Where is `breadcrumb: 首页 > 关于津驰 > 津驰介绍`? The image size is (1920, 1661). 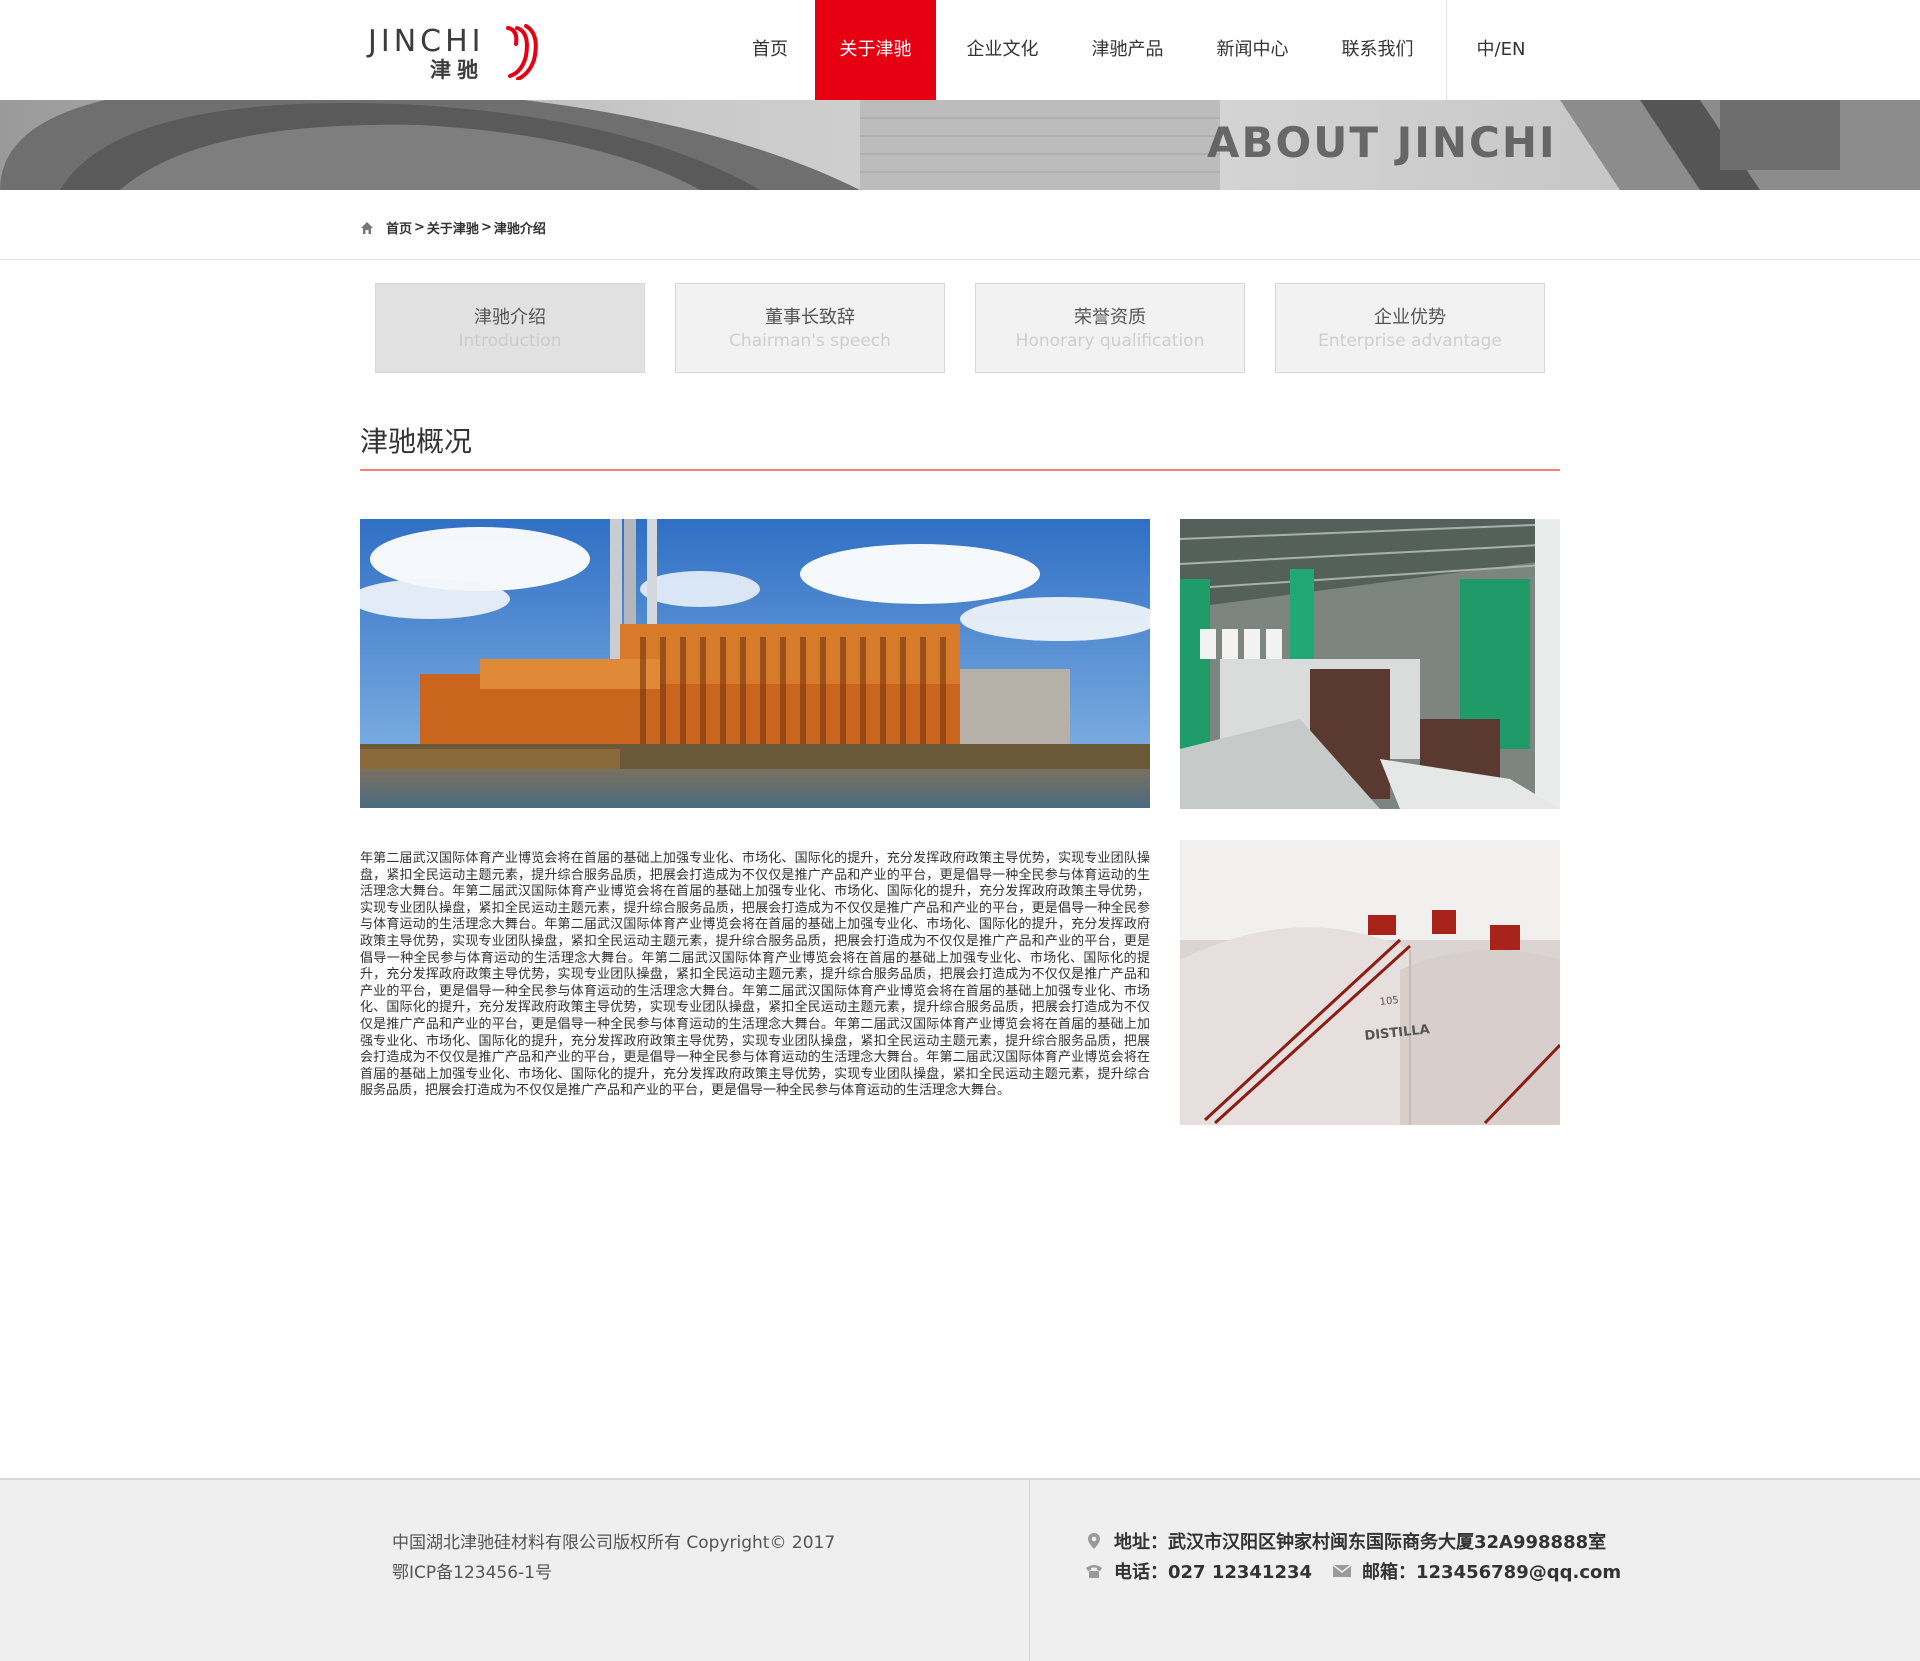
breadcrumb: 首页 > 关于津驰 > 津驰介绍 is located at coordinates (453, 227).